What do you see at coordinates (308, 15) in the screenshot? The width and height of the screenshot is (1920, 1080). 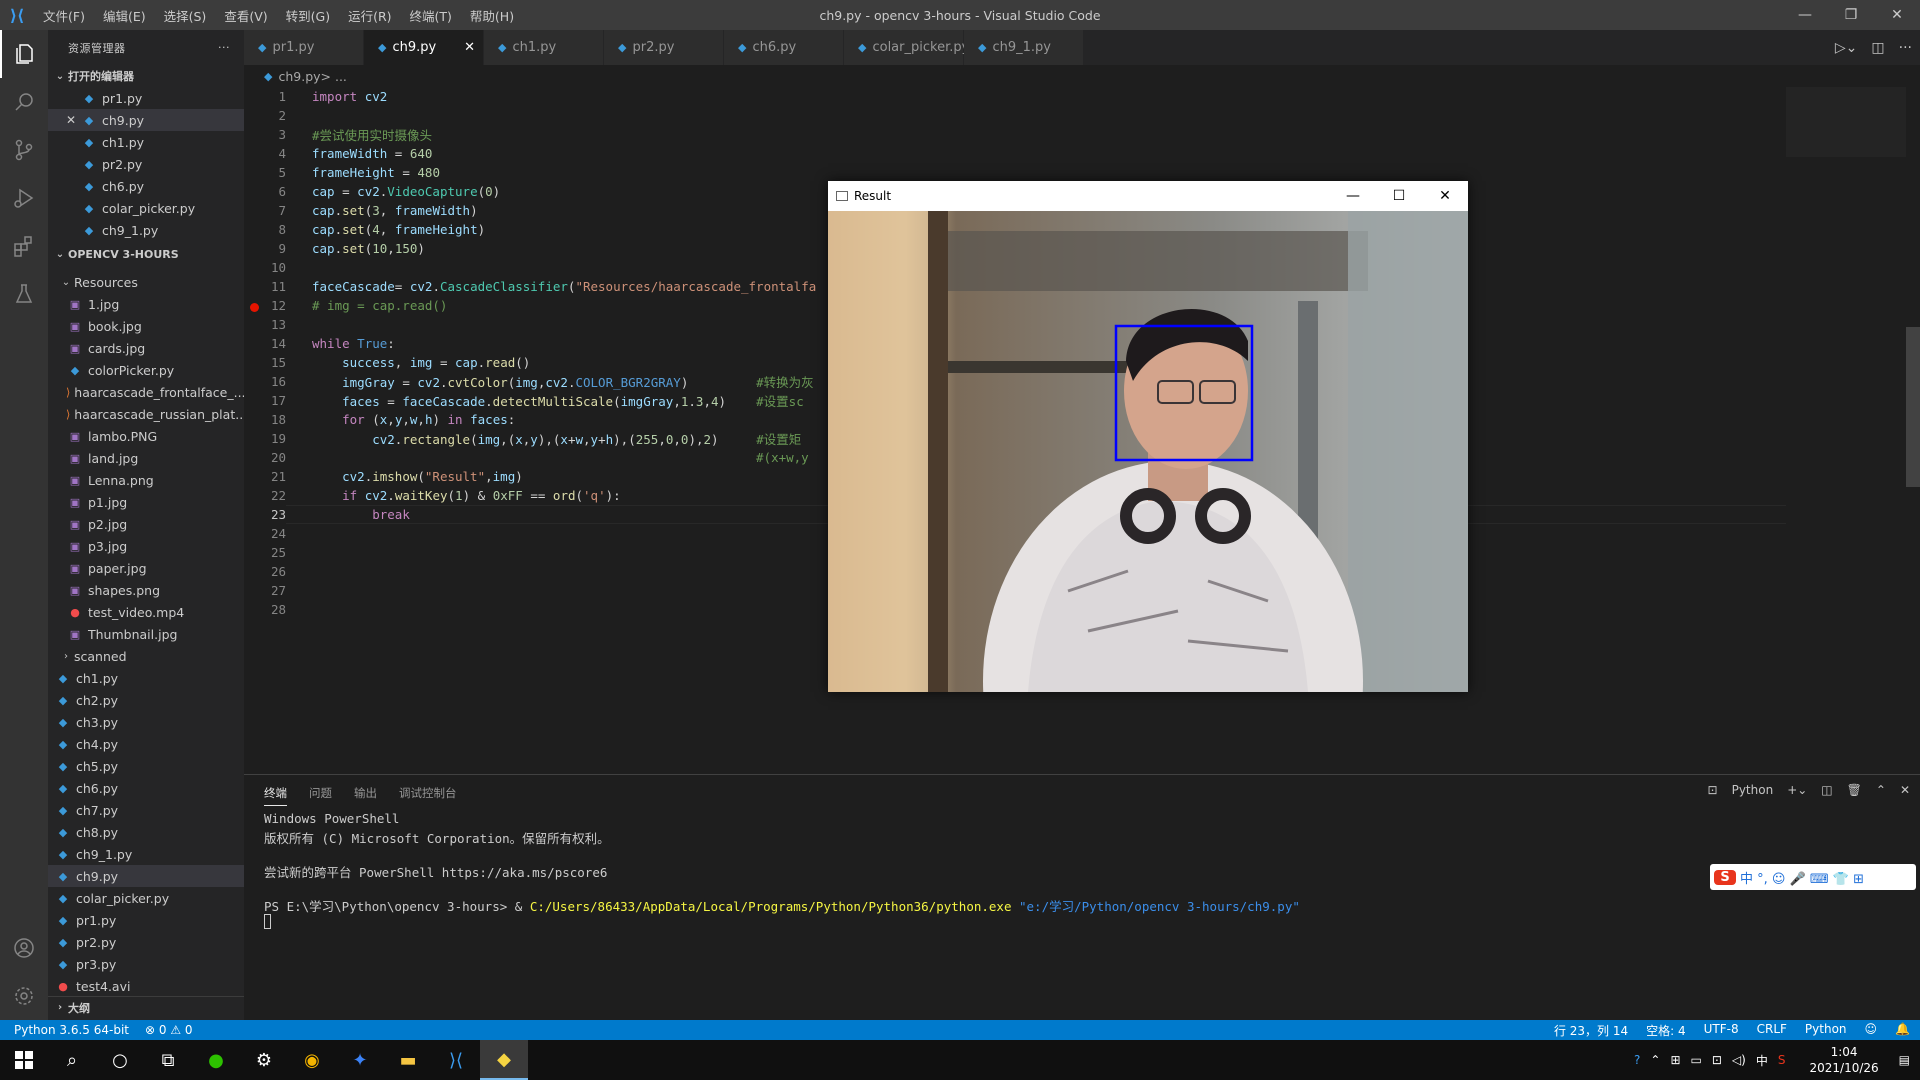 I see `menu-item: 转到(G)` at bounding box center [308, 15].